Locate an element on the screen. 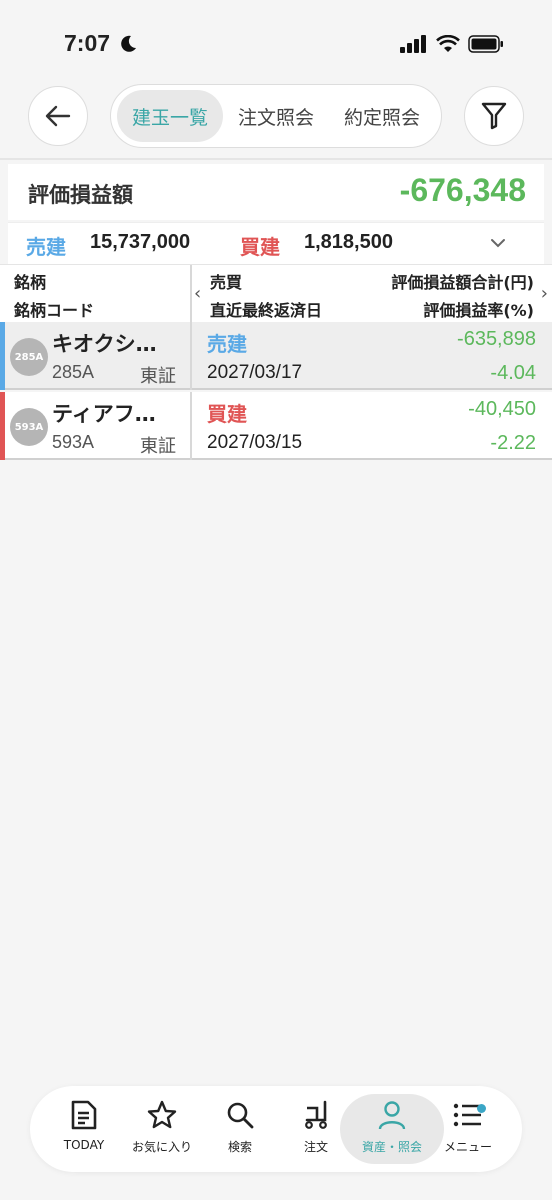  header-divider is located at coordinates (191, 294).